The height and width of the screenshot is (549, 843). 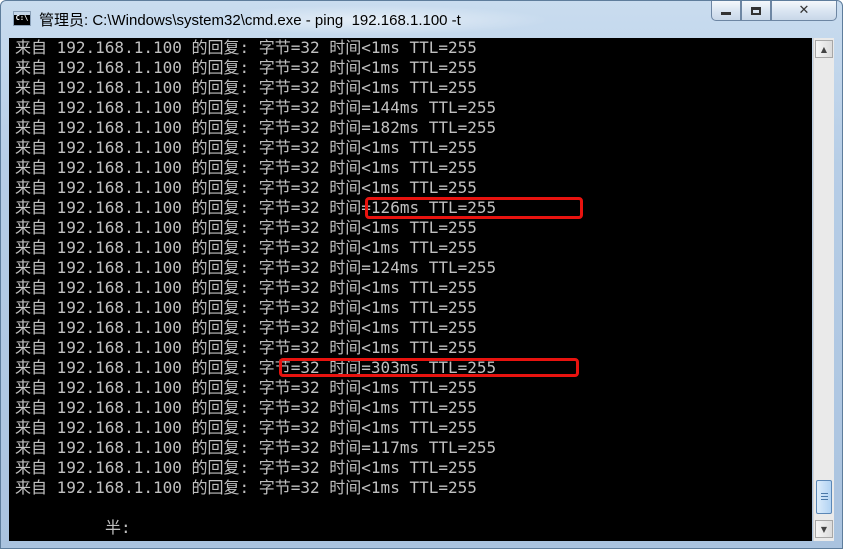 I want to click on maximize-icon, so click(x=756, y=10).